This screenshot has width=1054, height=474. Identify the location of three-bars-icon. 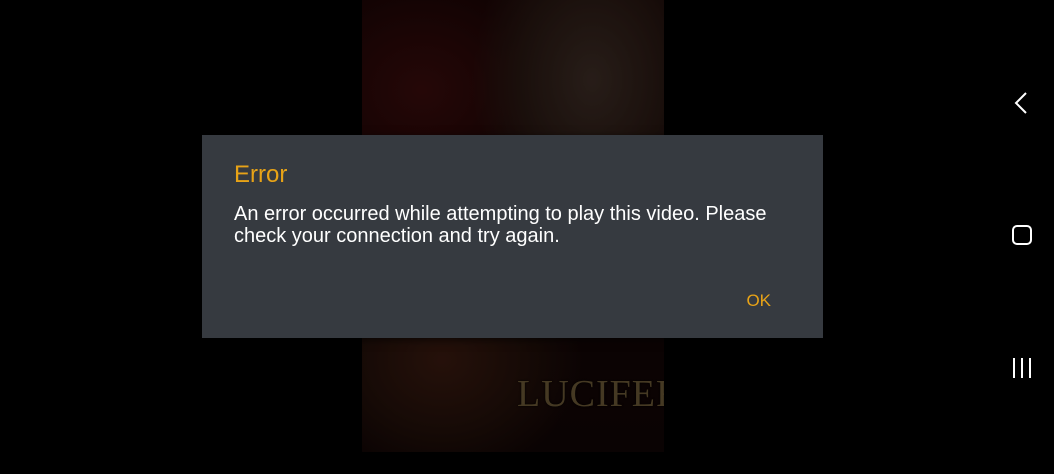
(1022, 368).